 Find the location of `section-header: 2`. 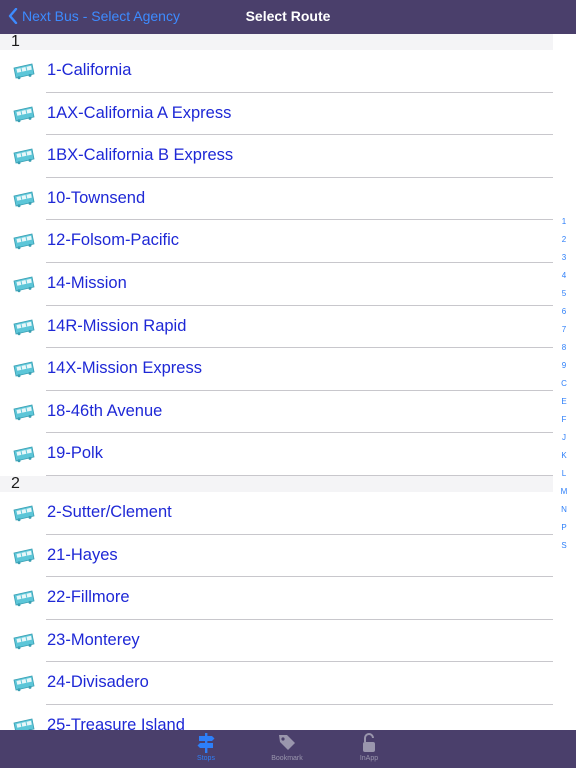

section-header: 2 is located at coordinates (276, 483).